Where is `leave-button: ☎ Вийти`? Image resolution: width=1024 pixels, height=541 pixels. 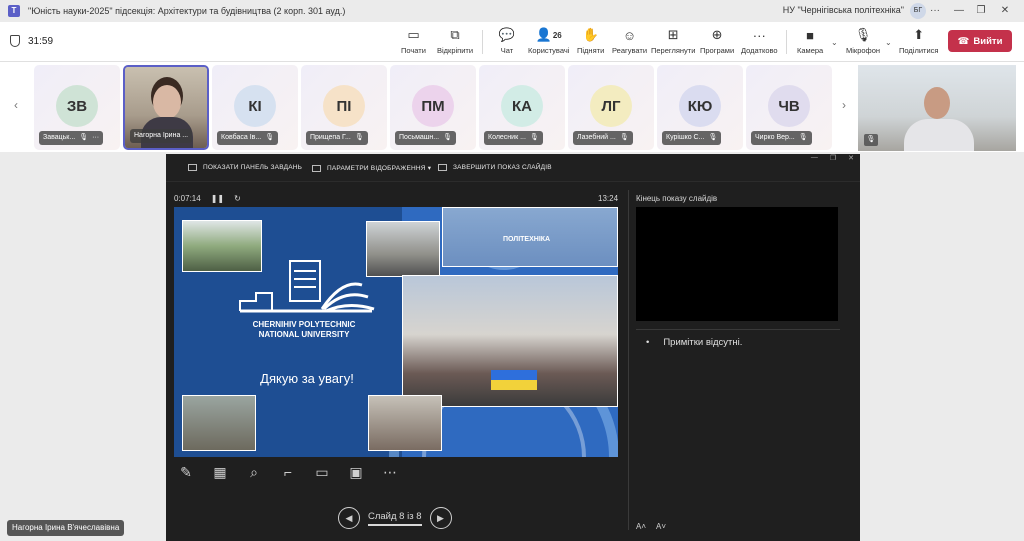 leave-button: ☎ Вийти is located at coordinates (980, 41).